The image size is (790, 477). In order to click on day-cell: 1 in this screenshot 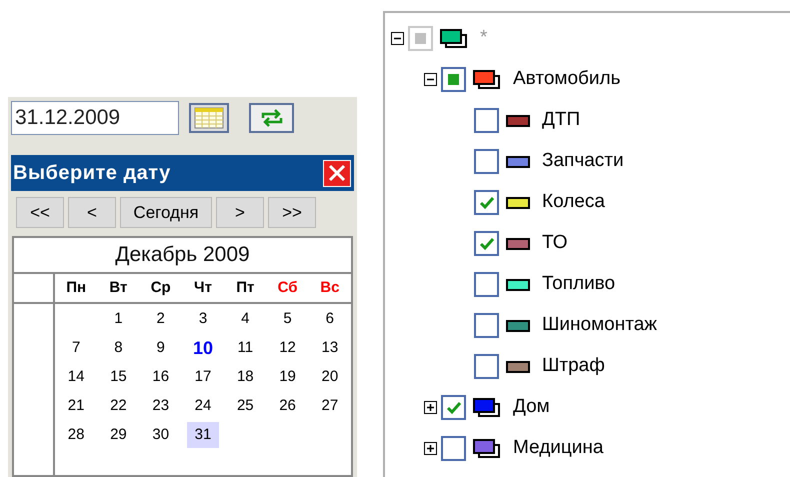, I will do `click(118, 319)`.